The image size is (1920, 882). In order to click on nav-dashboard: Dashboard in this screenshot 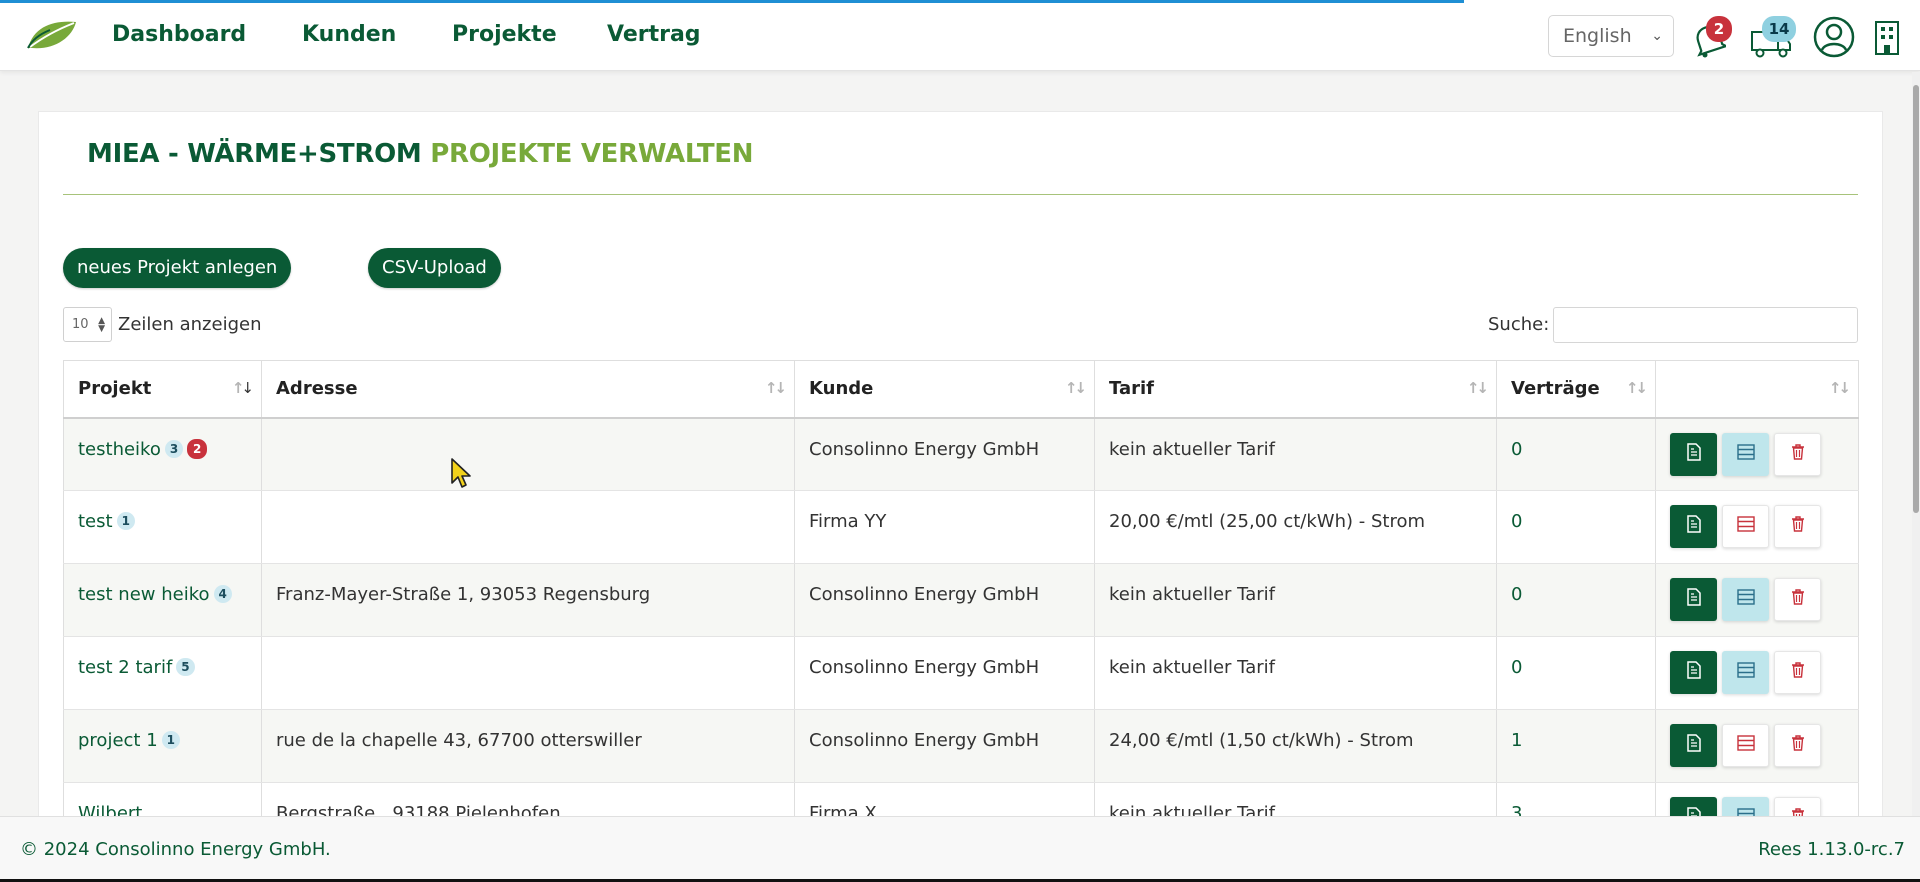, I will do `click(179, 34)`.